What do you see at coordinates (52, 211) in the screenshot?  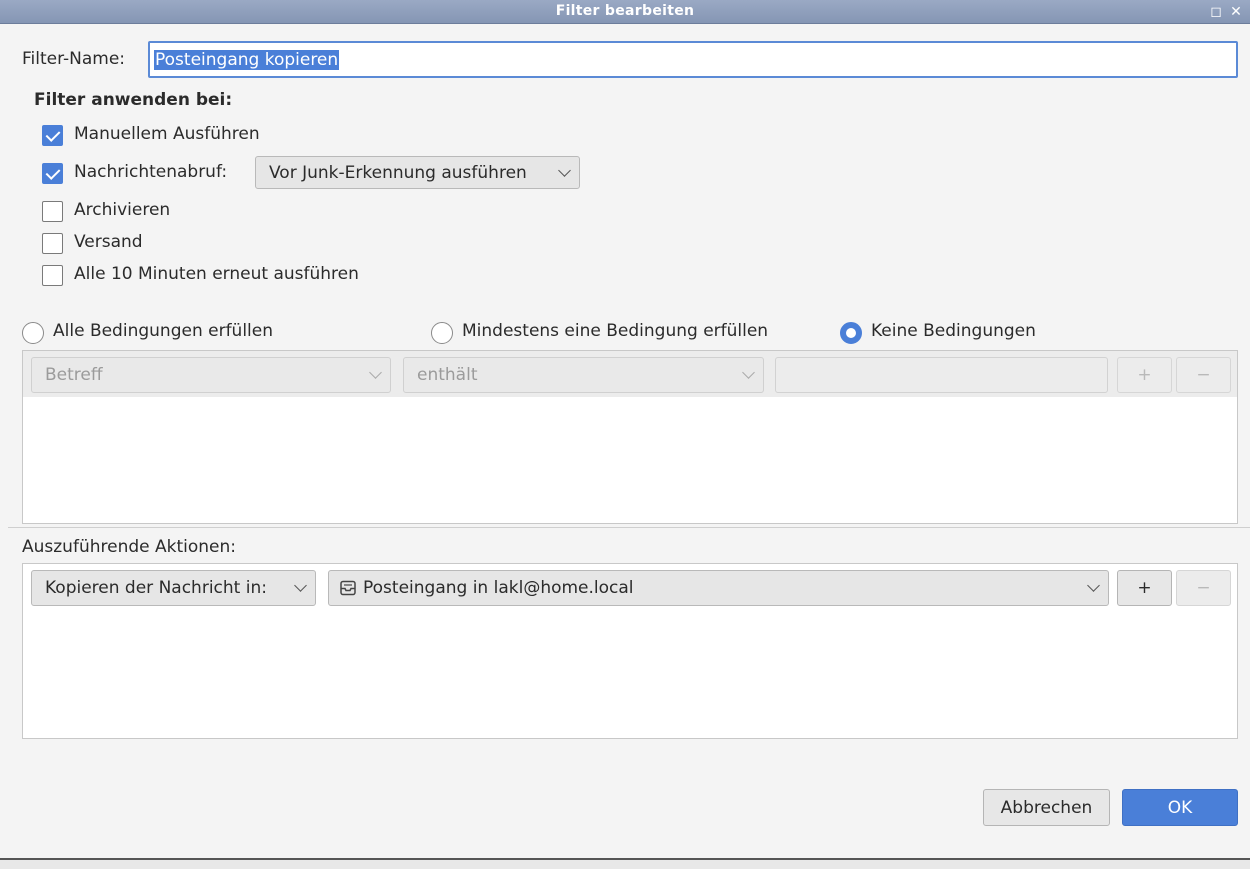 I see `archive-checkbox` at bounding box center [52, 211].